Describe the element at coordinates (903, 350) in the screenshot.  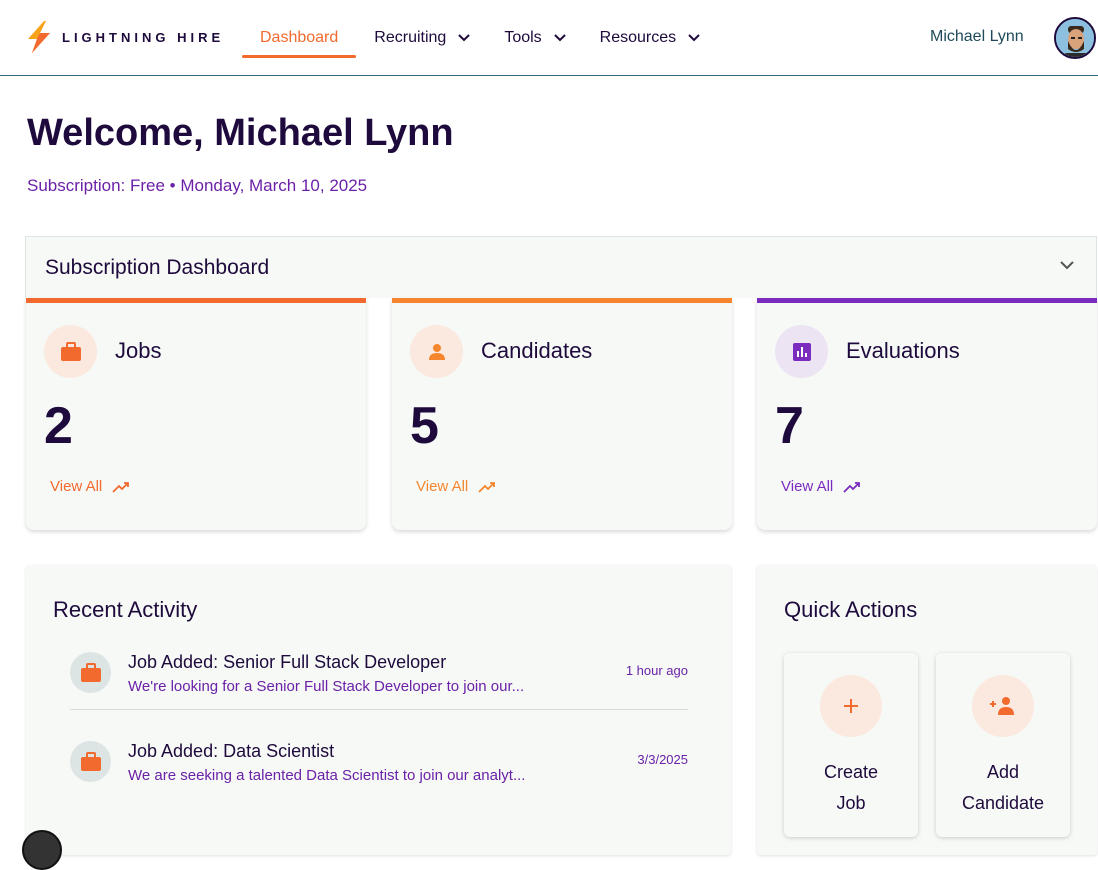
I see `card-title: Evaluations` at that location.